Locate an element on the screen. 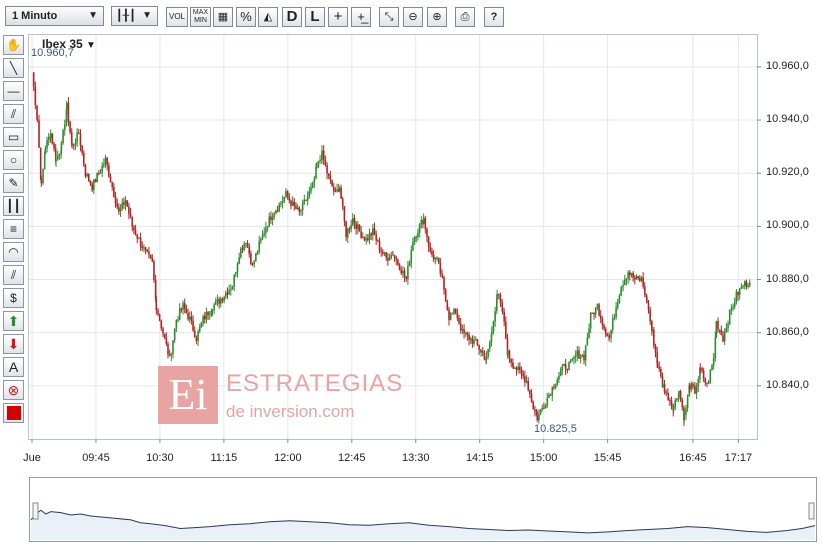 The image size is (822, 550). navigator-area is located at coordinates (423, 525).